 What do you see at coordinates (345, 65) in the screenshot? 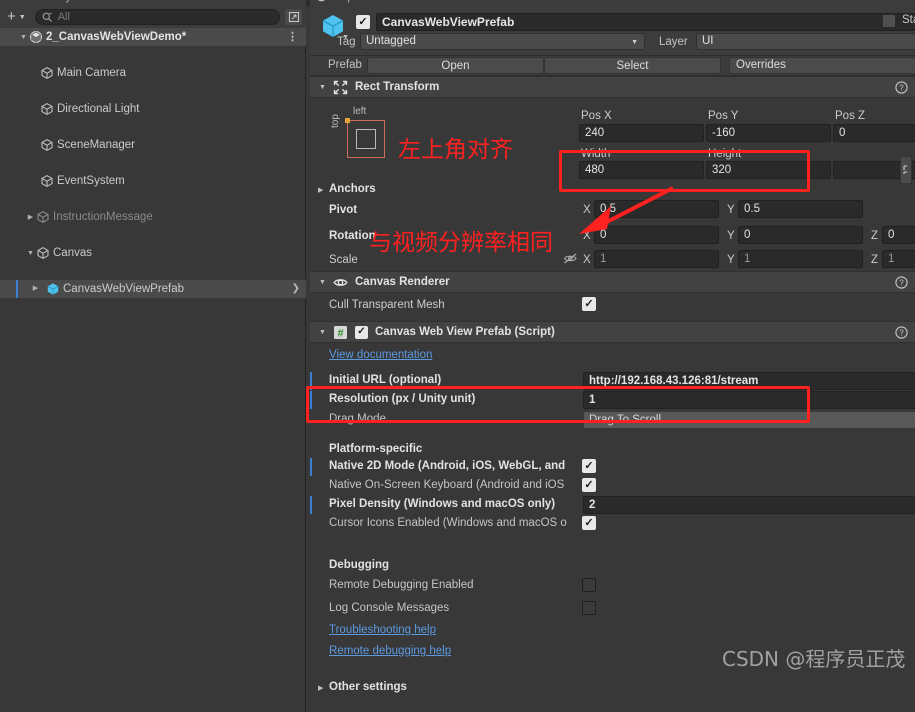
I see `prefab-label: Prefab` at bounding box center [345, 65].